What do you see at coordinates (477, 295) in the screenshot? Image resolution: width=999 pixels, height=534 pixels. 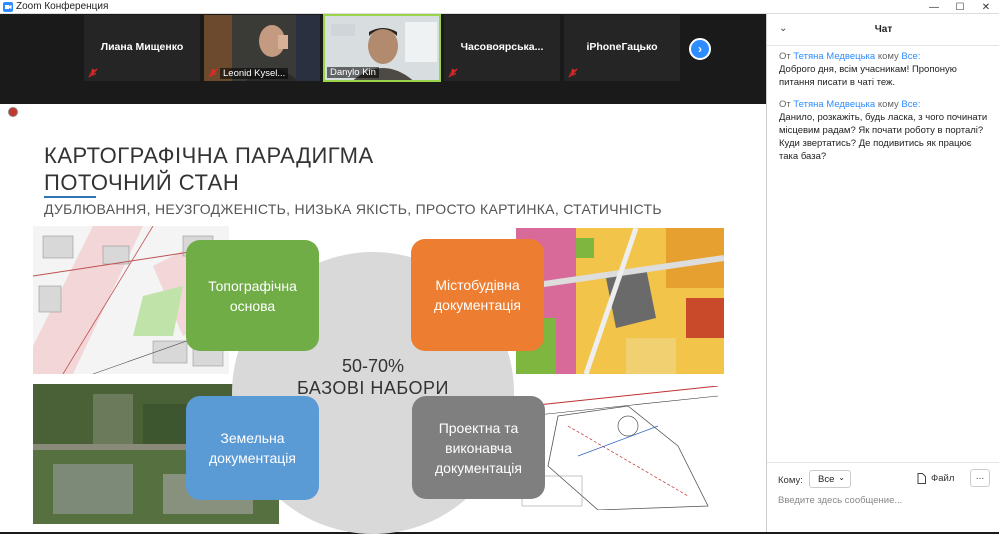 I see `card-urban-planning: Містобудівна документація` at bounding box center [477, 295].